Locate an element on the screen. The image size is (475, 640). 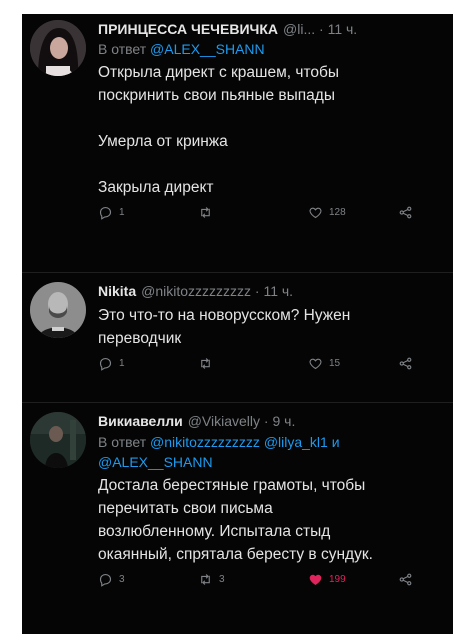
retweet-button: 3 is located at coordinates (211, 579).